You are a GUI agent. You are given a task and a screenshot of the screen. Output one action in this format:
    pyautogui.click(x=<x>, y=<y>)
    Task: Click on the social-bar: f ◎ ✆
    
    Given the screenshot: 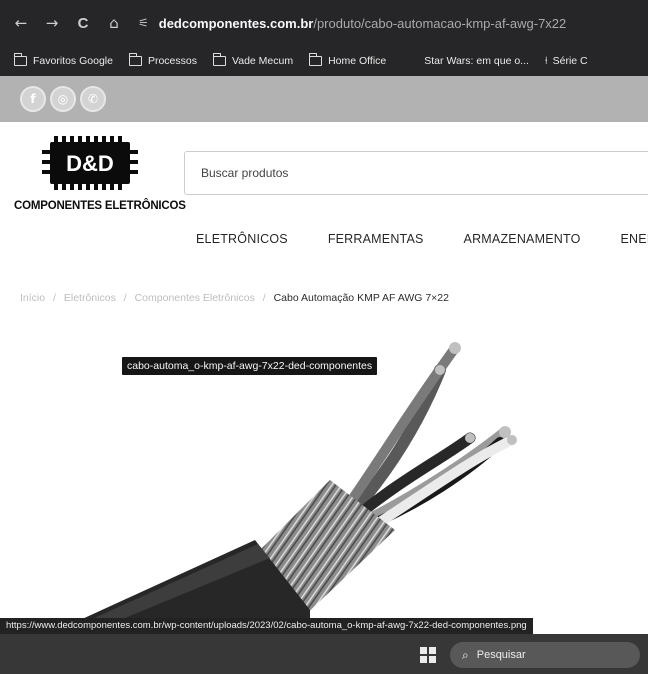 What is the action you would take?
    pyautogui.click(x=324, y=99)
    